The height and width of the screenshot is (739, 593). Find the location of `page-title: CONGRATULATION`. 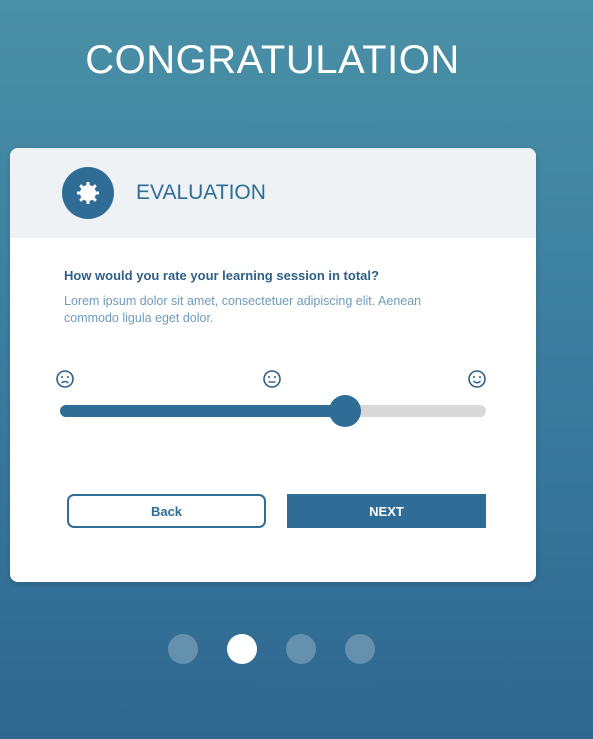

page-title: CONGRATULATION is located at coordinates (272, 60).